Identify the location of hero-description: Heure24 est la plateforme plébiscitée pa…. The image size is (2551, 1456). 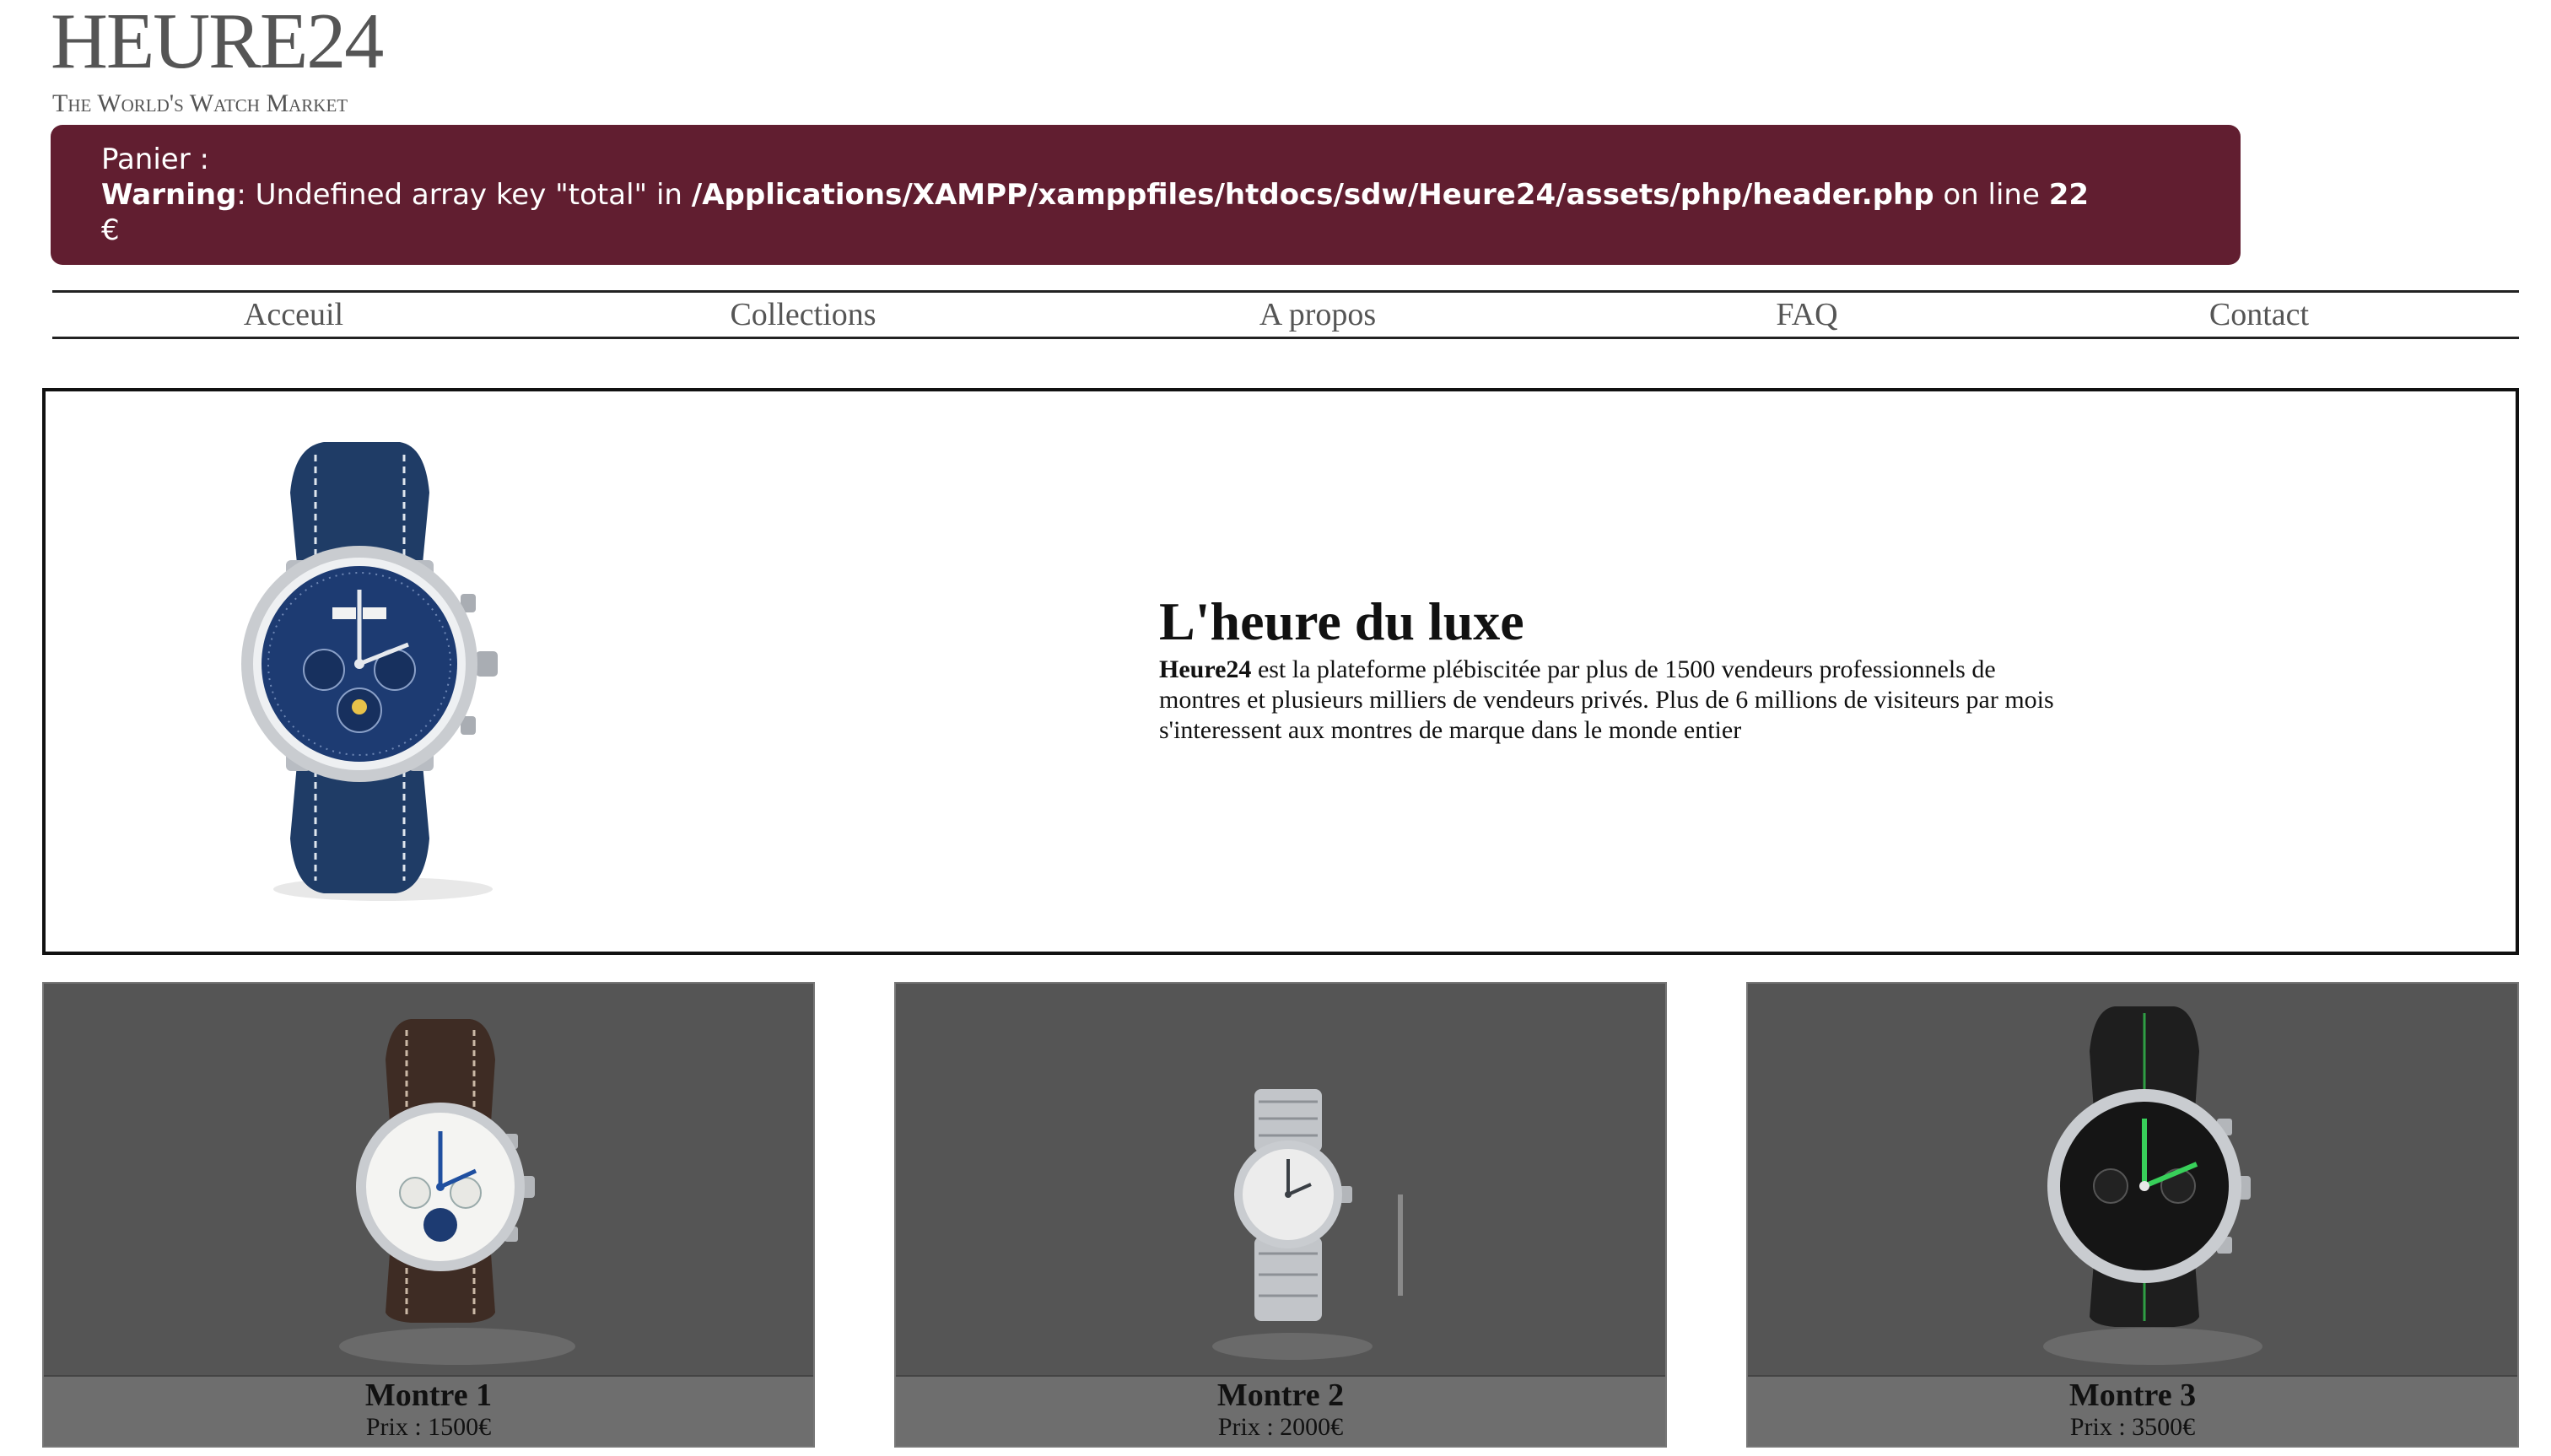
(1614, 700).